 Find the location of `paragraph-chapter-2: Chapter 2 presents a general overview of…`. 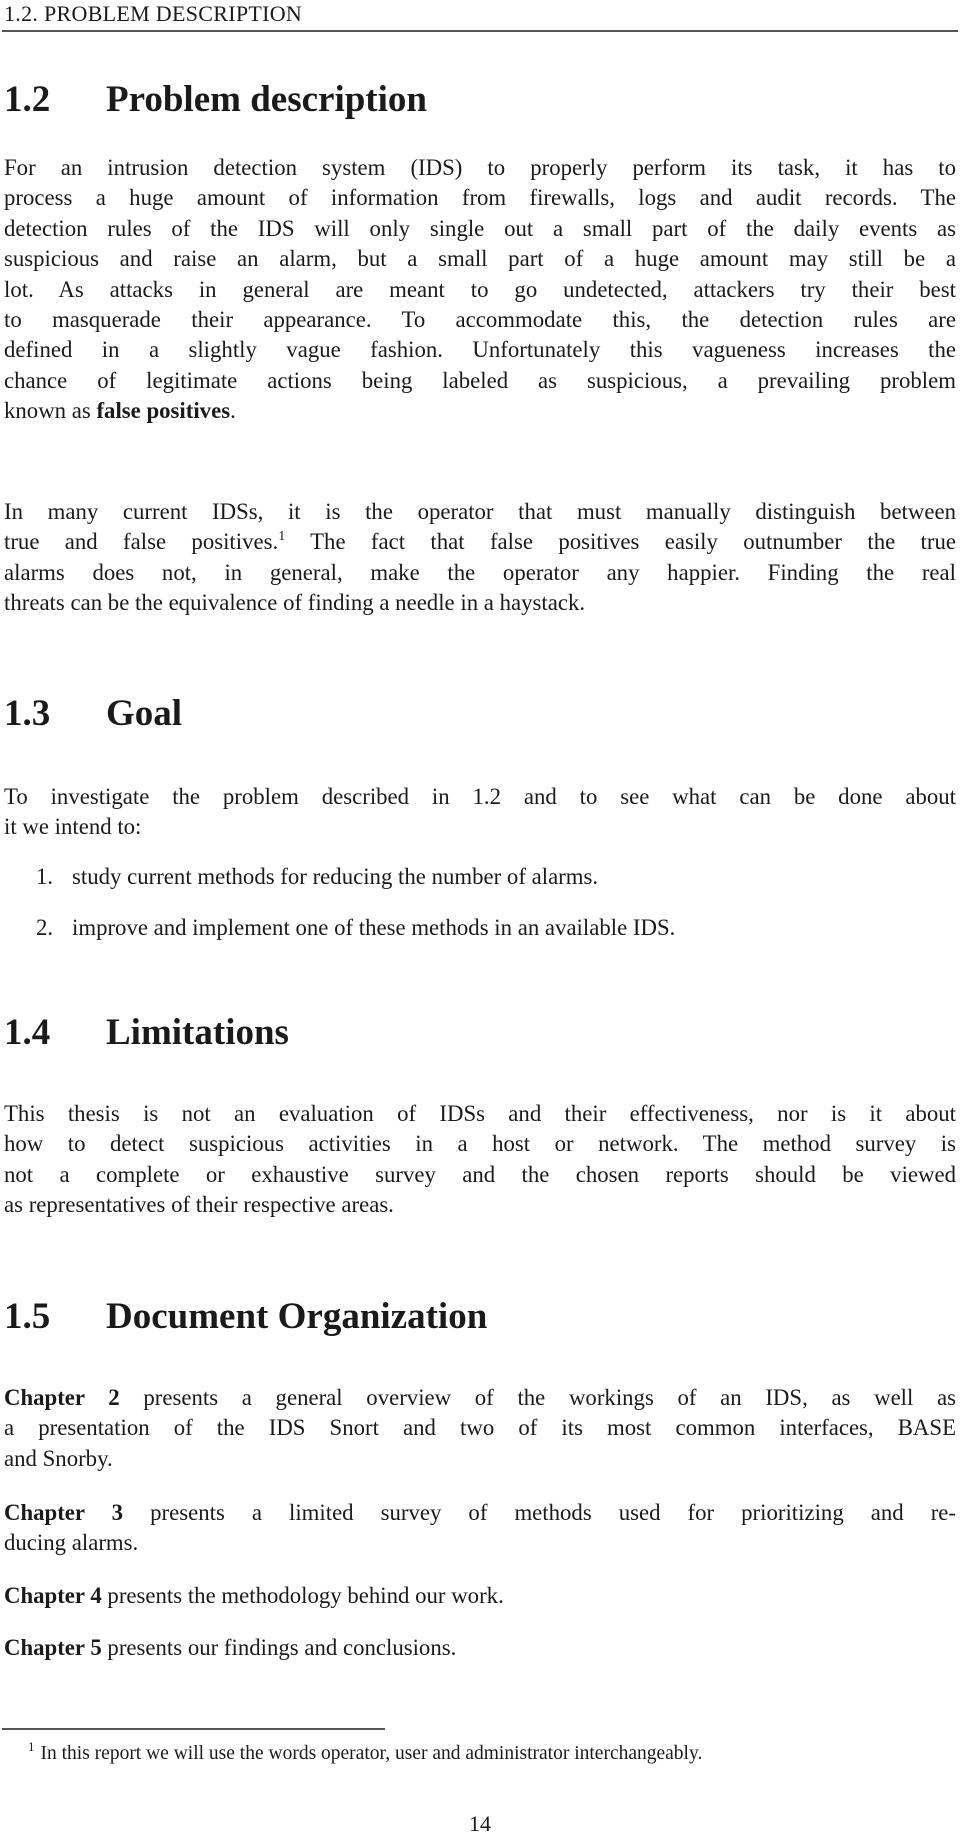

paragraph-chapter-2: Chapter 2 presents a general overview of… is located at coordinates (480, 1428).